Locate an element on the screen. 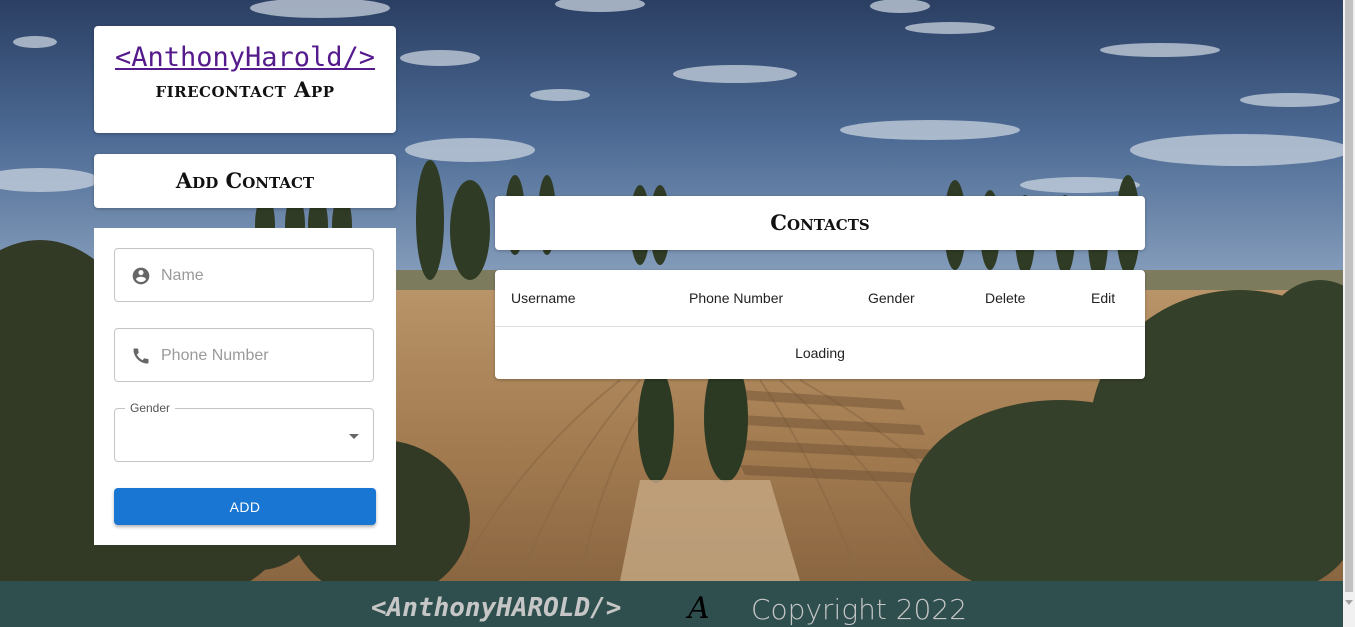 The width and height of the screenshot is (1355, 627). loading-status: Loading is located at coordinates (820, 353).